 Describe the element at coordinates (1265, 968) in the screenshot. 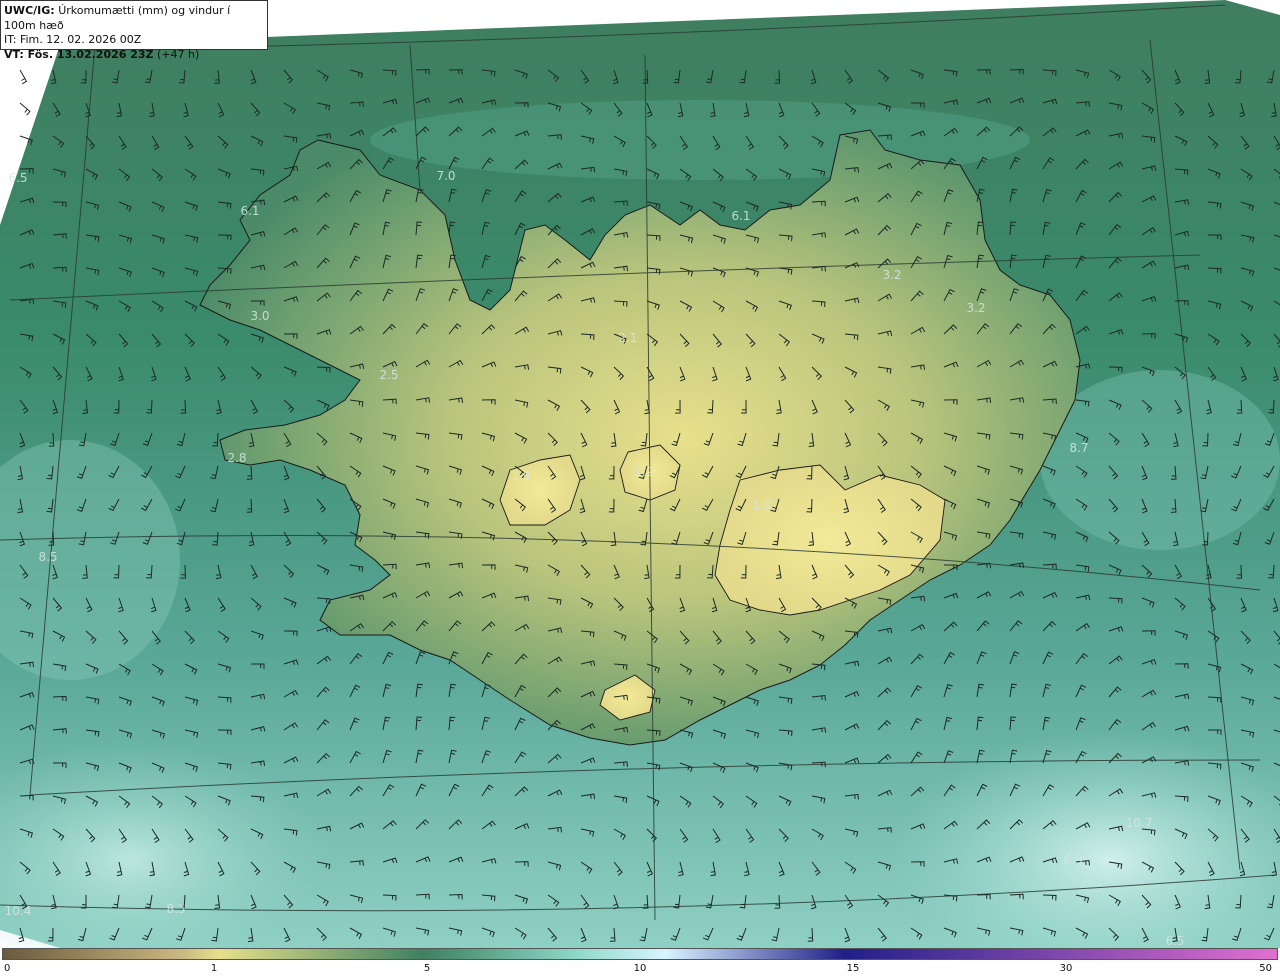

I see `legend-tick: 50` at that location.